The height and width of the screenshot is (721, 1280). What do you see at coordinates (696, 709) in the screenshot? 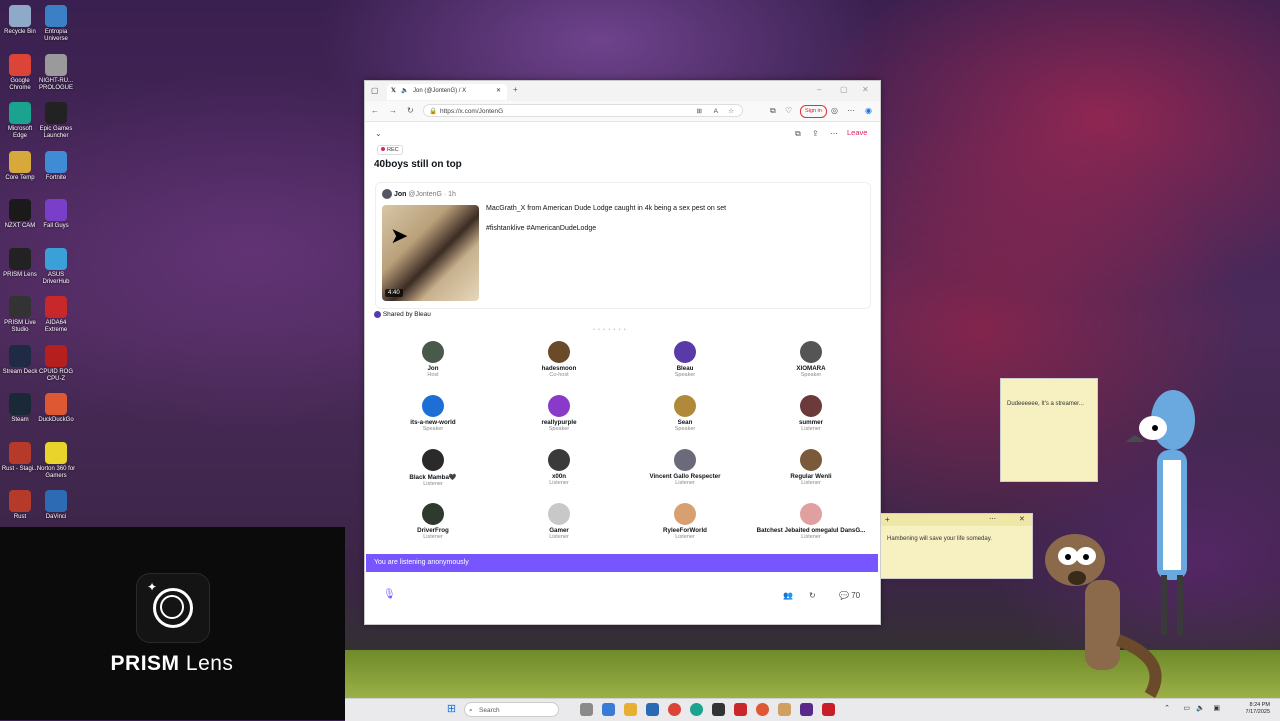
I see `edge-taskbar-icon` at bounding box center [696, 709].